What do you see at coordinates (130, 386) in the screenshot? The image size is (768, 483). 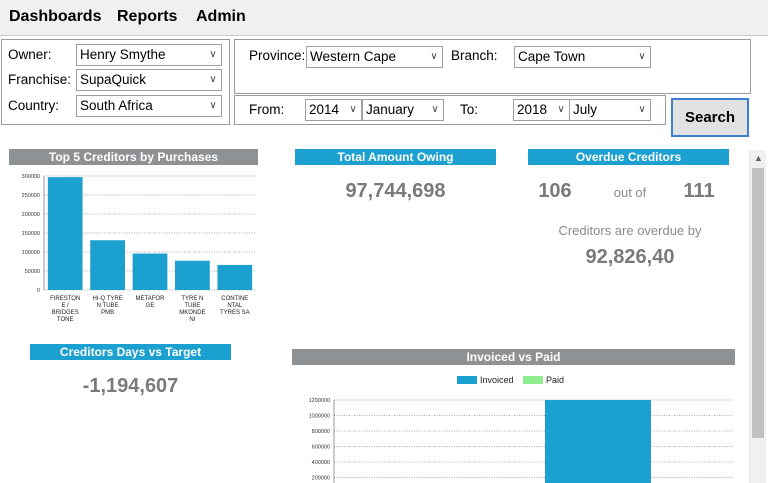 I see `creditor-days-value: -1,194,607` at bounding box center [130, 386].